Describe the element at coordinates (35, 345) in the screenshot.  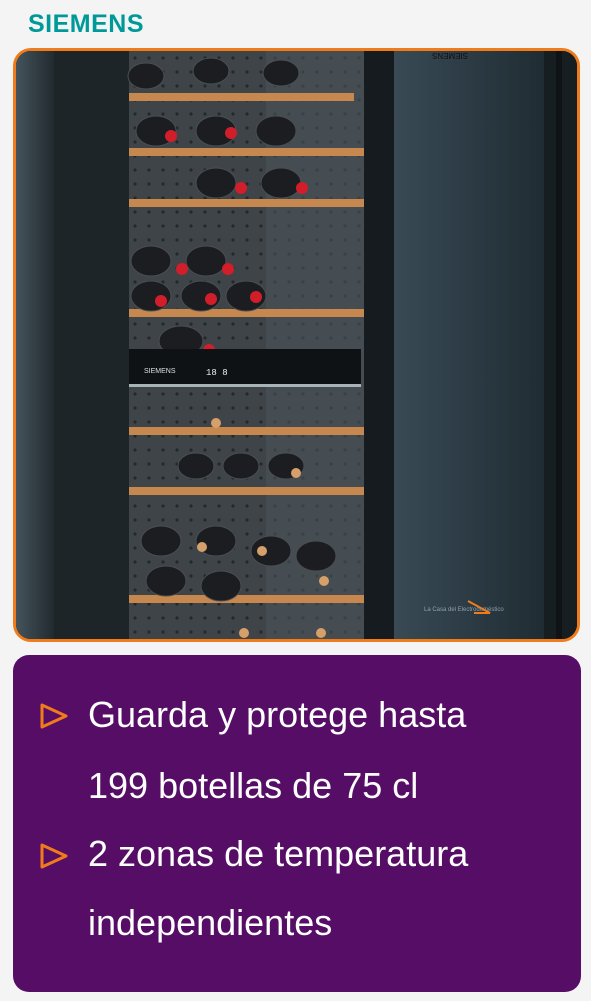
I see `left-wall` at that location.